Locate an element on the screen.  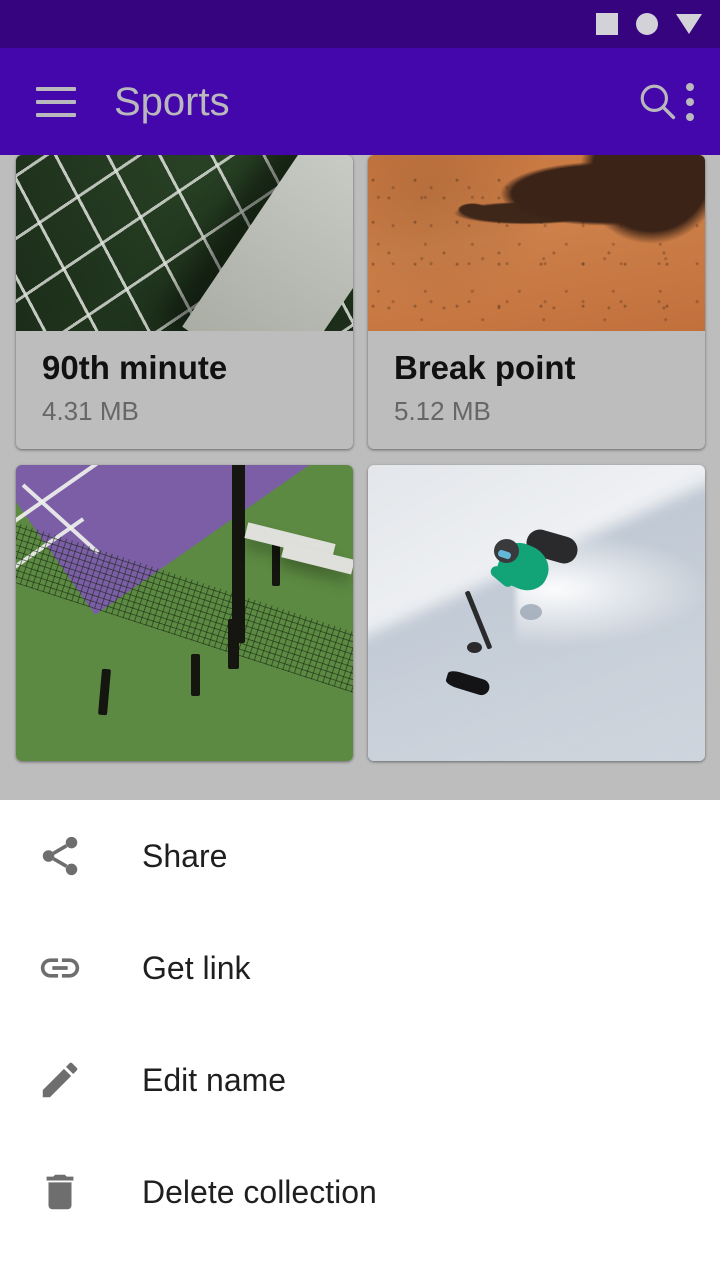
collection-card: Break point 5.12 MB is located at coordinates (536, 302).